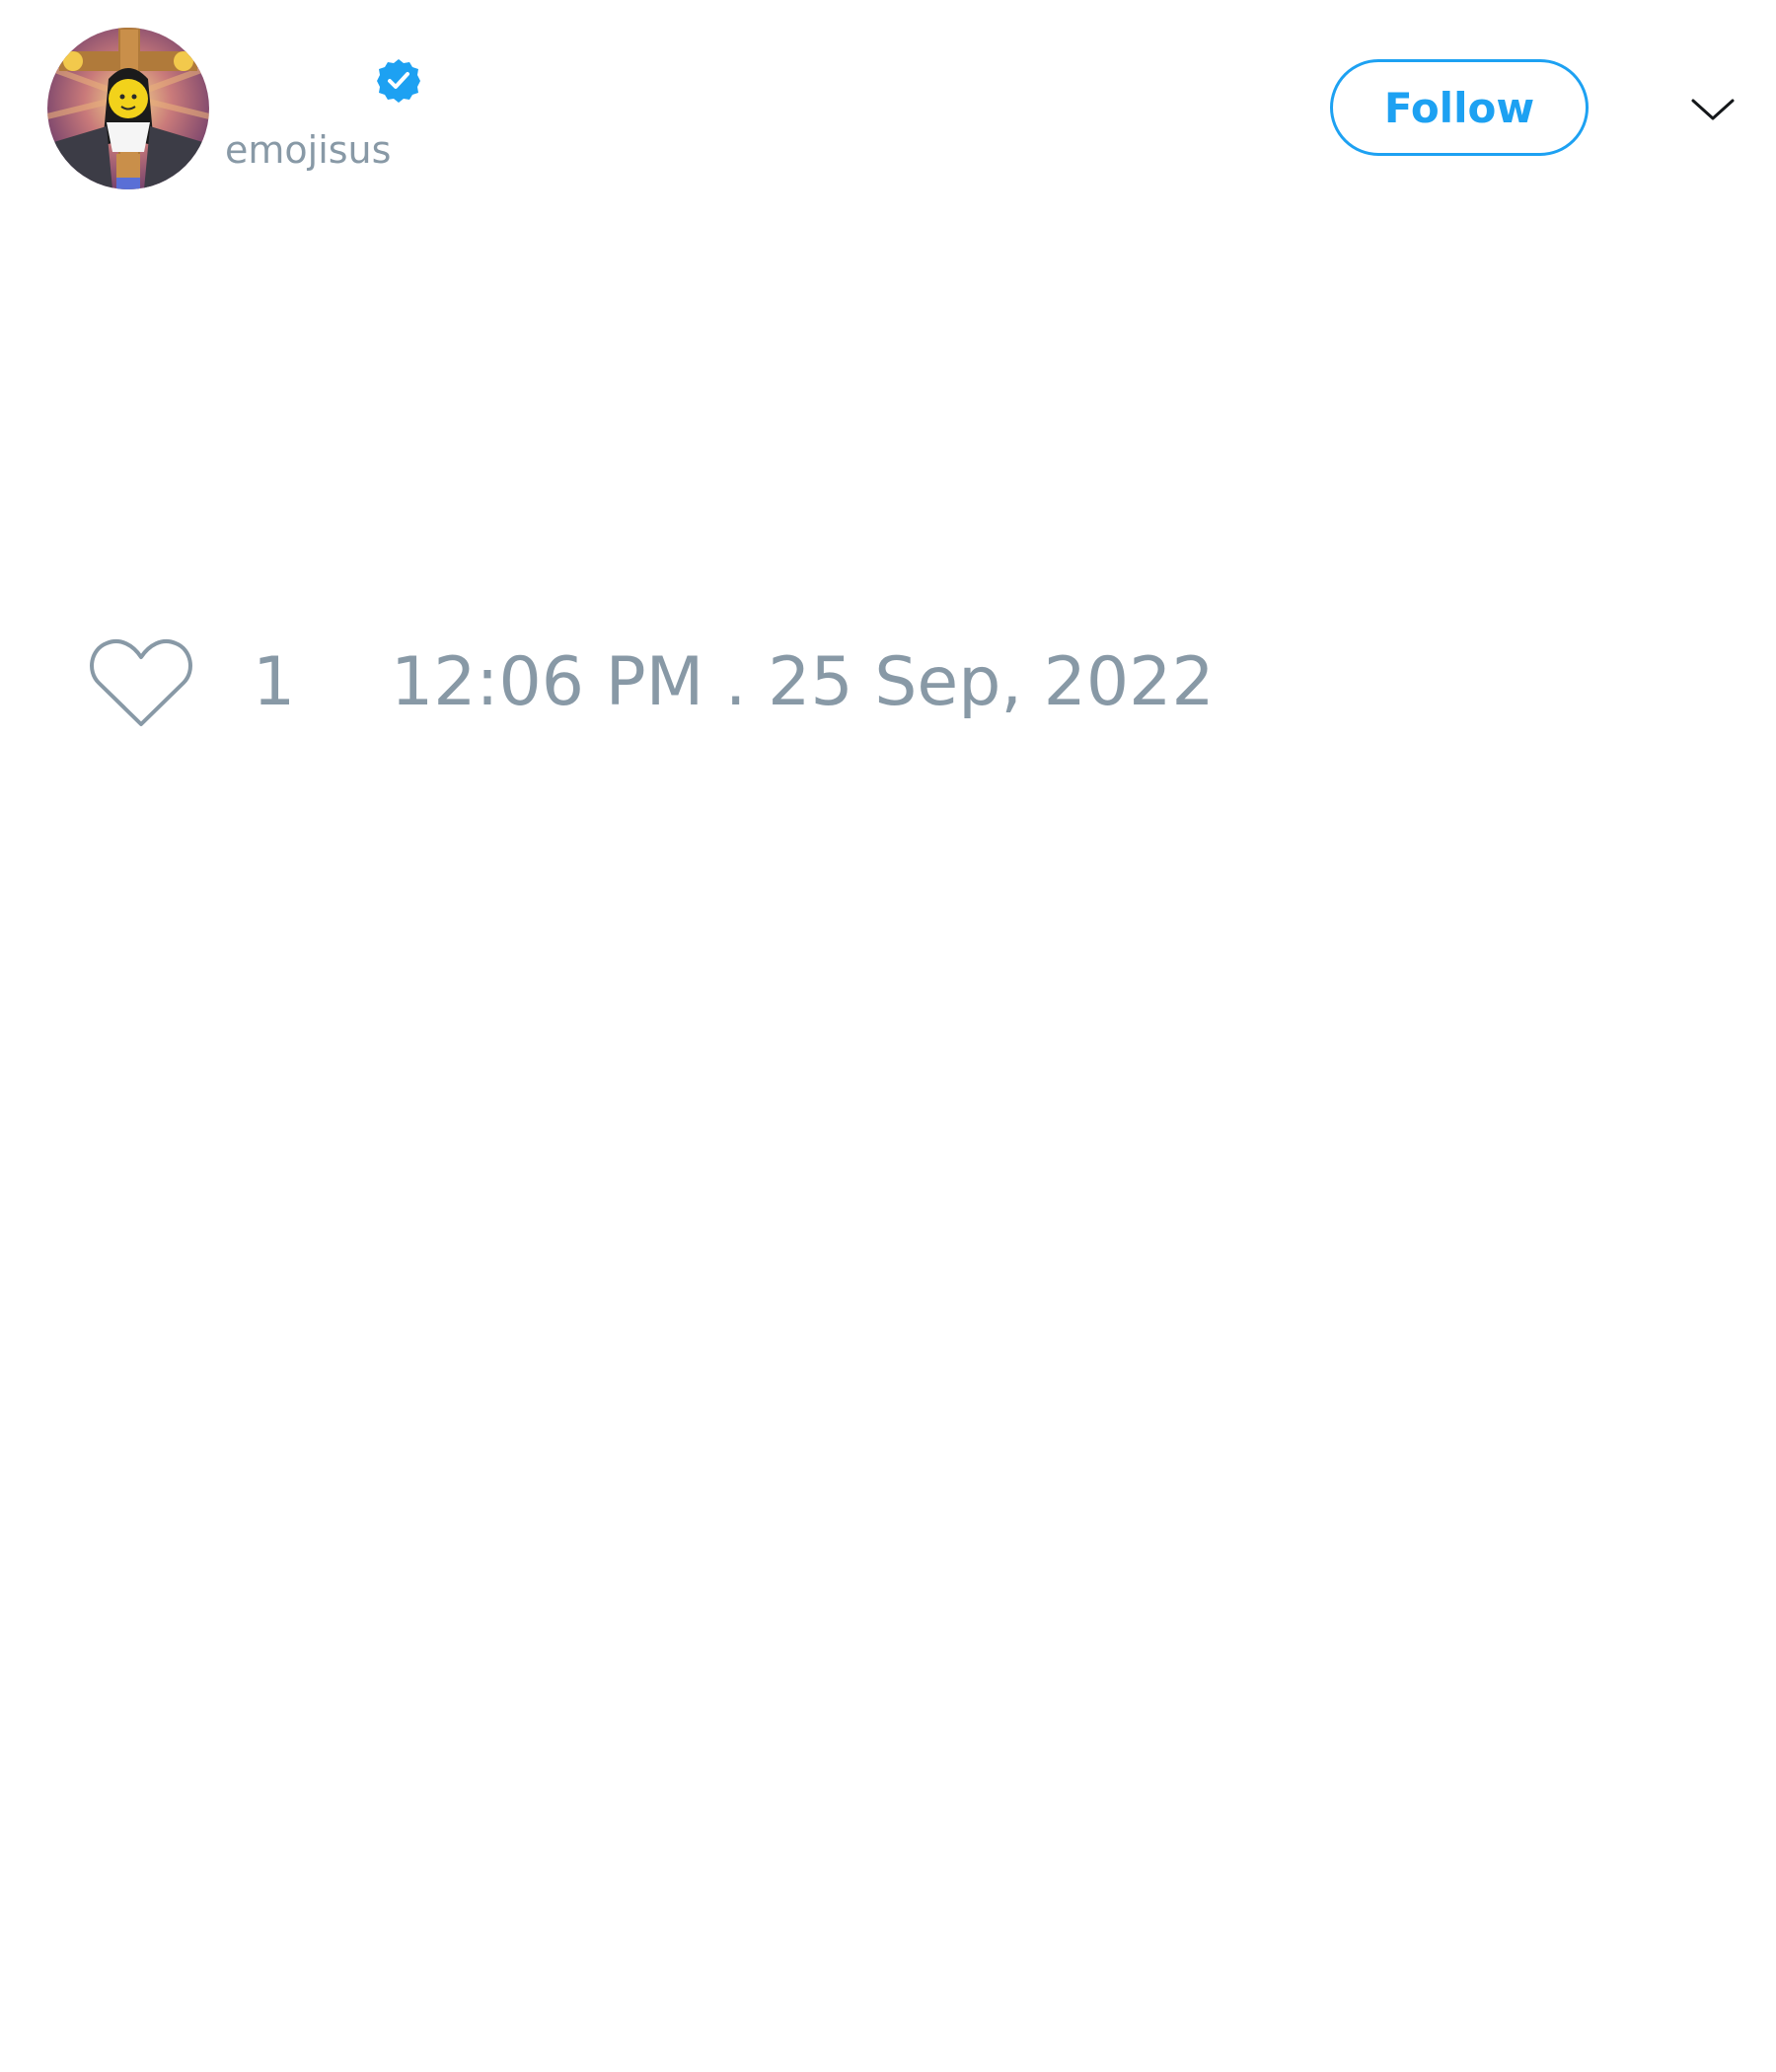 This screenshot has height=2072, width=1776. What do you see at coordinates (1460, 108) in the screenshot?
I see `follow-button: Follow` at bounding box center [1460, 108].